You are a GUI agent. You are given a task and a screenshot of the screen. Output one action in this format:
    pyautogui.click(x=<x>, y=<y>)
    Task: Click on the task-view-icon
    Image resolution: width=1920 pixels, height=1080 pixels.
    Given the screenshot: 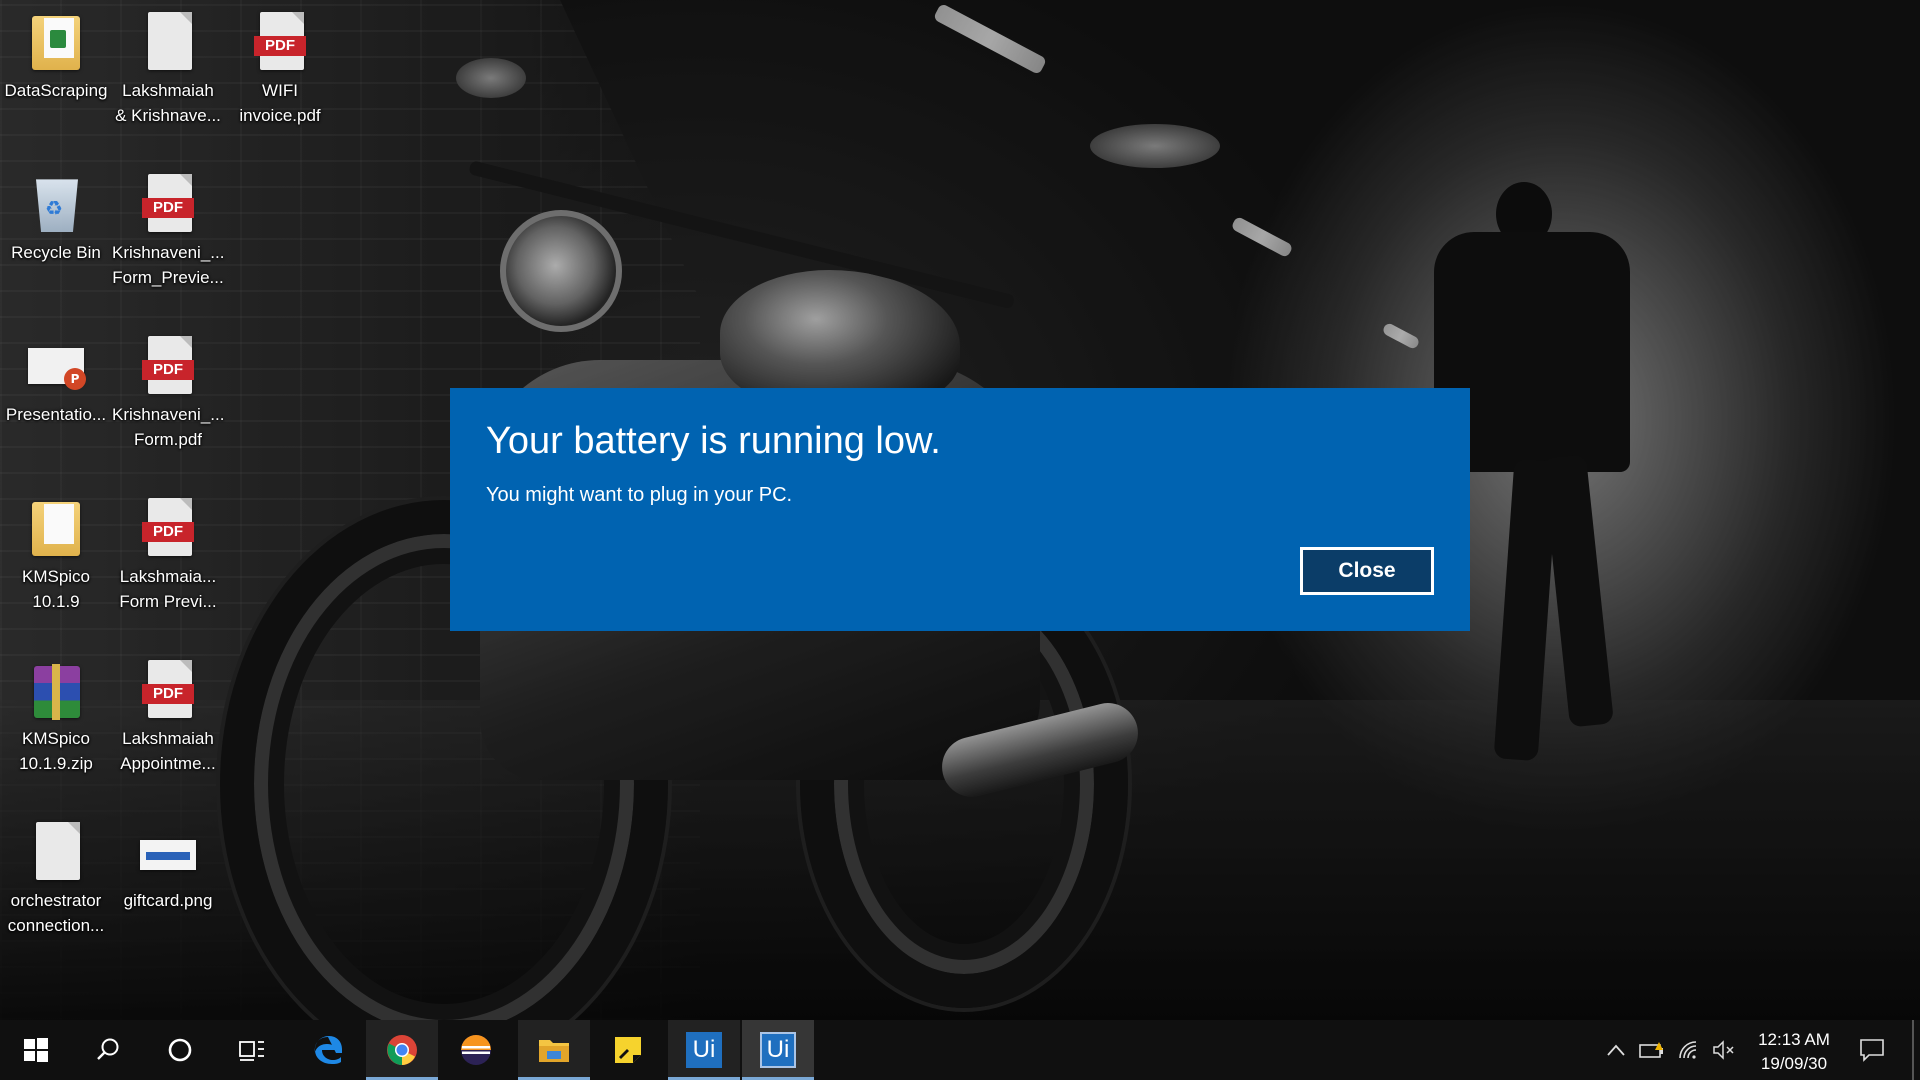 What is the action you would take?
    pyautogui.click(x=251, y=1051)
    